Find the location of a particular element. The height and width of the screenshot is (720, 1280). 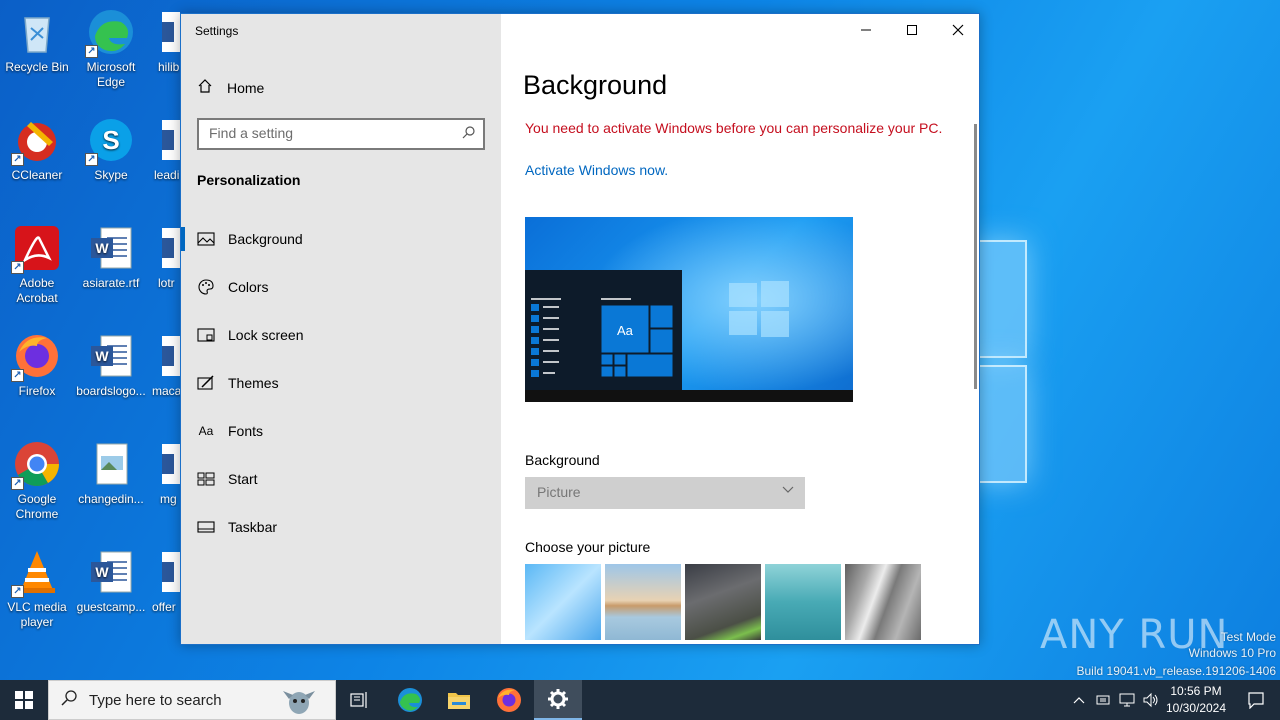

desktop-icon-mg: mg is located at coordinates (164, 473).